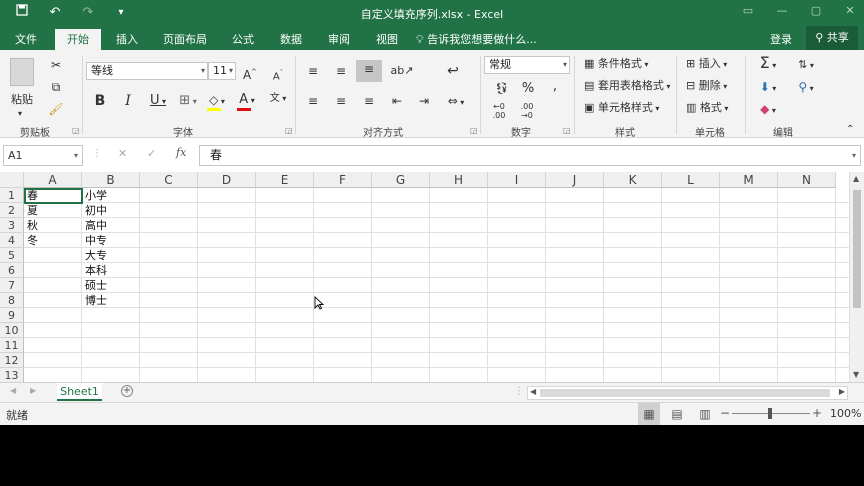  What do you see at coordinates (369, 101) in the screenshot?
I see `align-right-icon: ≡` at bounding box center [369, 101].